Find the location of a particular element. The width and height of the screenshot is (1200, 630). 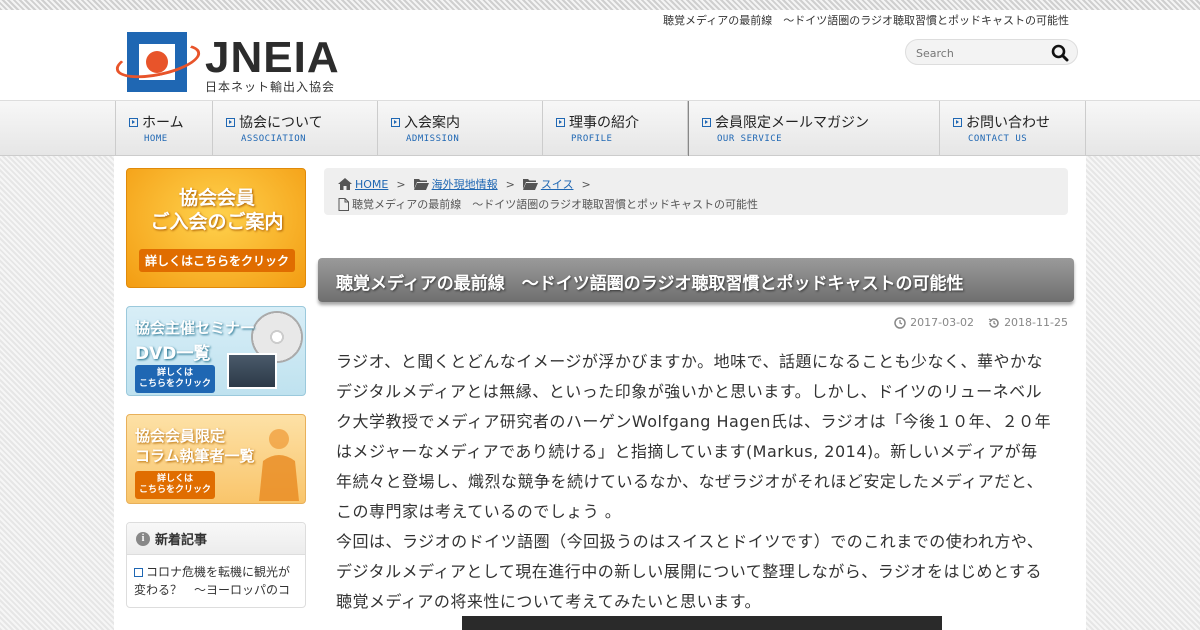

recent-posts-widget: i 新着記事 コロナ危機を転機に観光が 変わる？ 〜ヨーロッパのコ is located at coordinates (216, 565).